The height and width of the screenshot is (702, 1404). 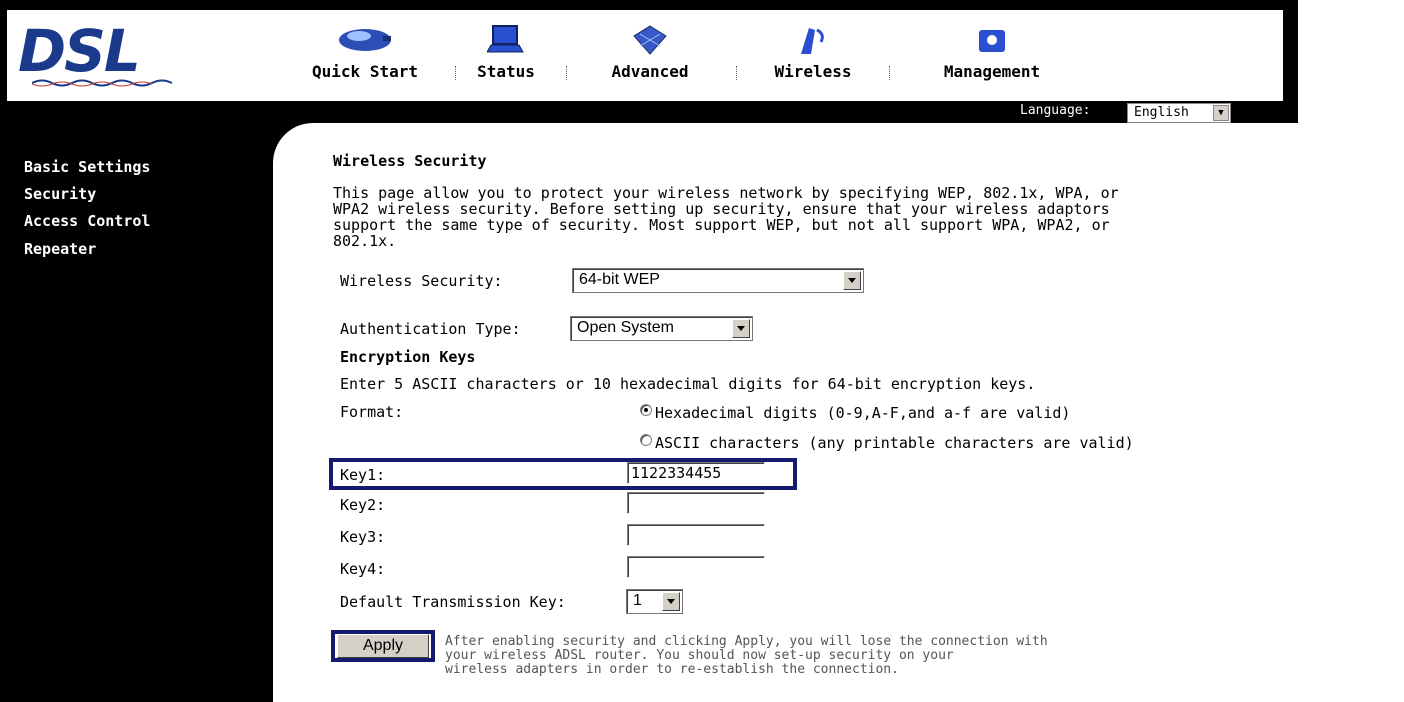 I want to click on nav-quick-start: Quick Start, so click(x=365, y=50).